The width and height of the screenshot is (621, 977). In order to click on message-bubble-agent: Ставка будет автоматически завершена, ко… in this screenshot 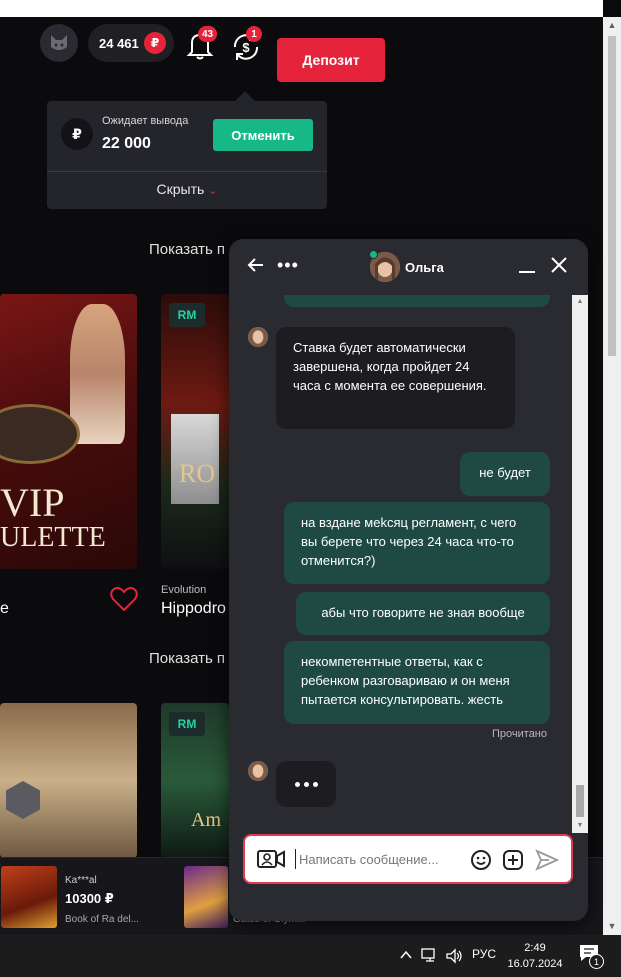, I will do `click(395, 378)`.